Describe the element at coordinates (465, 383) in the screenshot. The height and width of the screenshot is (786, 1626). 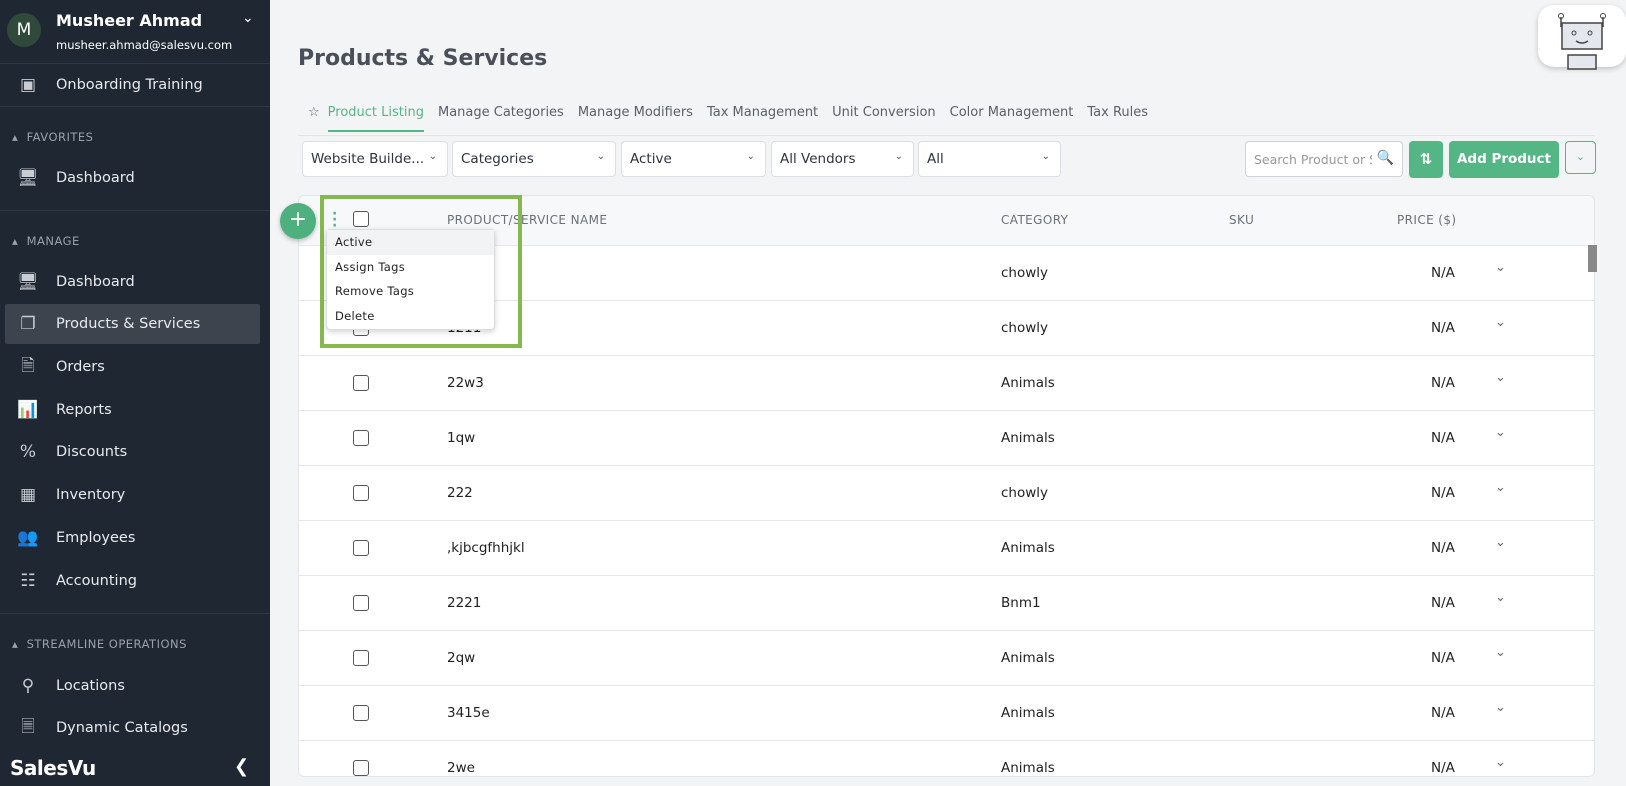
I see `product-name: 22w3` at that location.